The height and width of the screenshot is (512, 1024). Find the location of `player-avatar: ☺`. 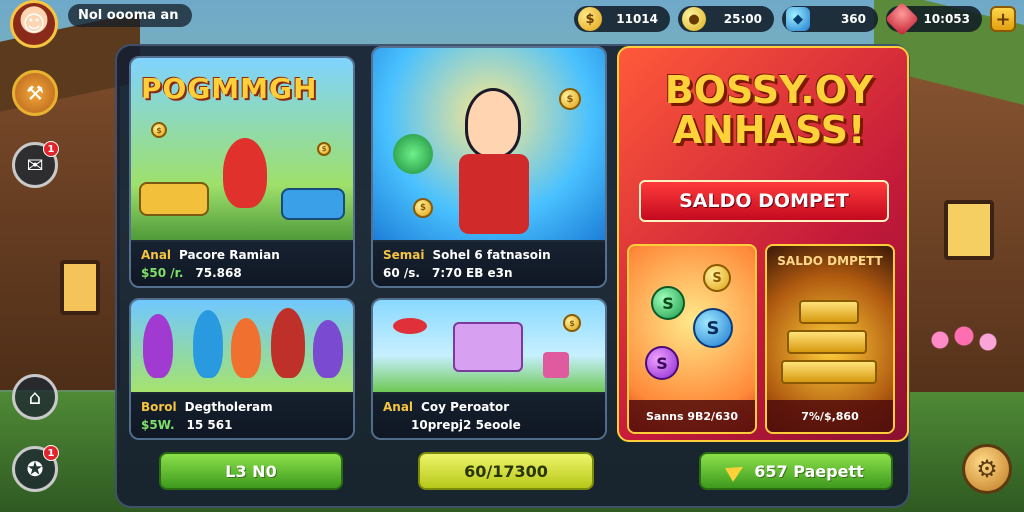

player-avatar: ☺ is located at coordinates (34, 24).